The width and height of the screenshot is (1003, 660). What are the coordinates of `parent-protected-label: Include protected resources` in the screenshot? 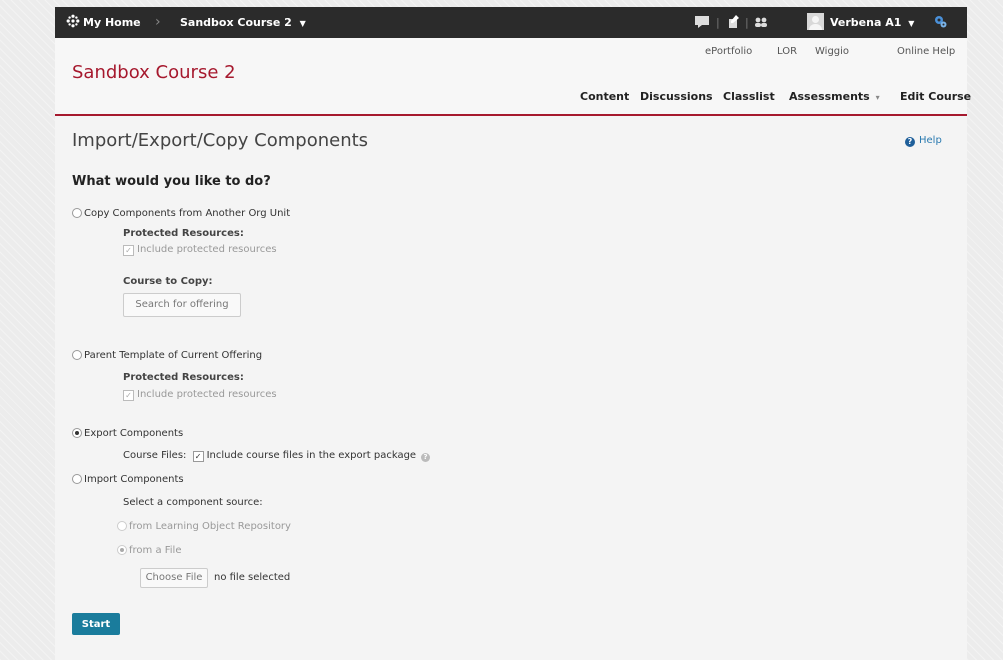 It's located at (207, 394).